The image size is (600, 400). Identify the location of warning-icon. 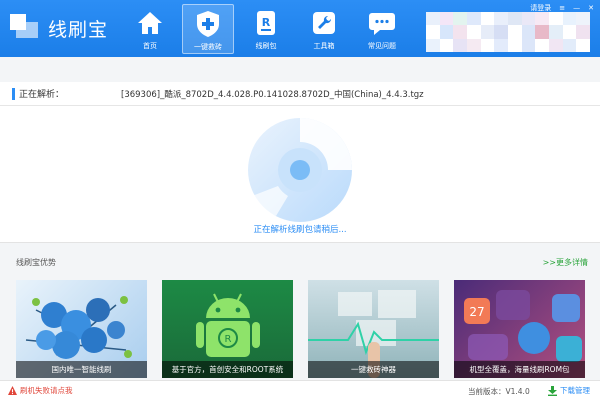
(12, 390).